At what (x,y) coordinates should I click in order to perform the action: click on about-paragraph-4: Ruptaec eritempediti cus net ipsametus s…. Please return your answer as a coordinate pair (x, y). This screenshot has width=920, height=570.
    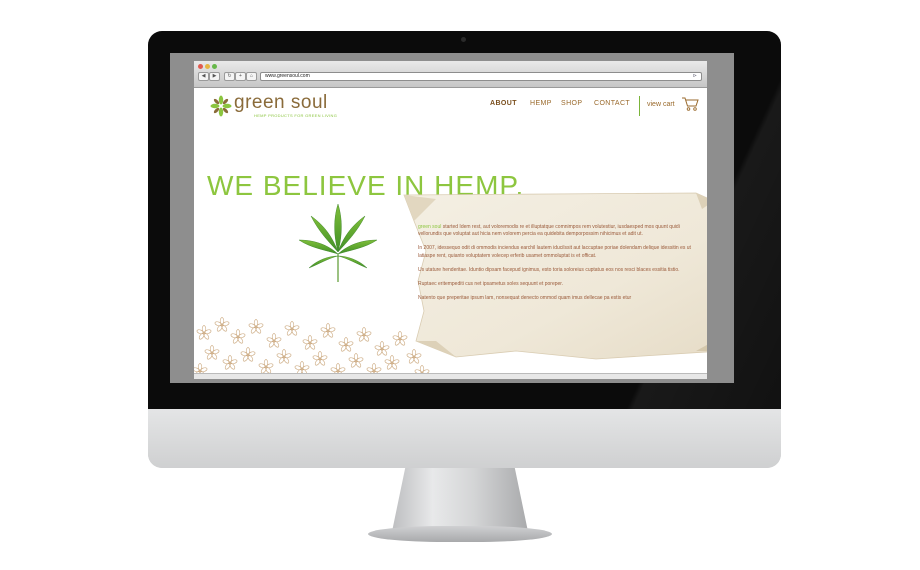
    Looking at the image, I should click on (491, 284).